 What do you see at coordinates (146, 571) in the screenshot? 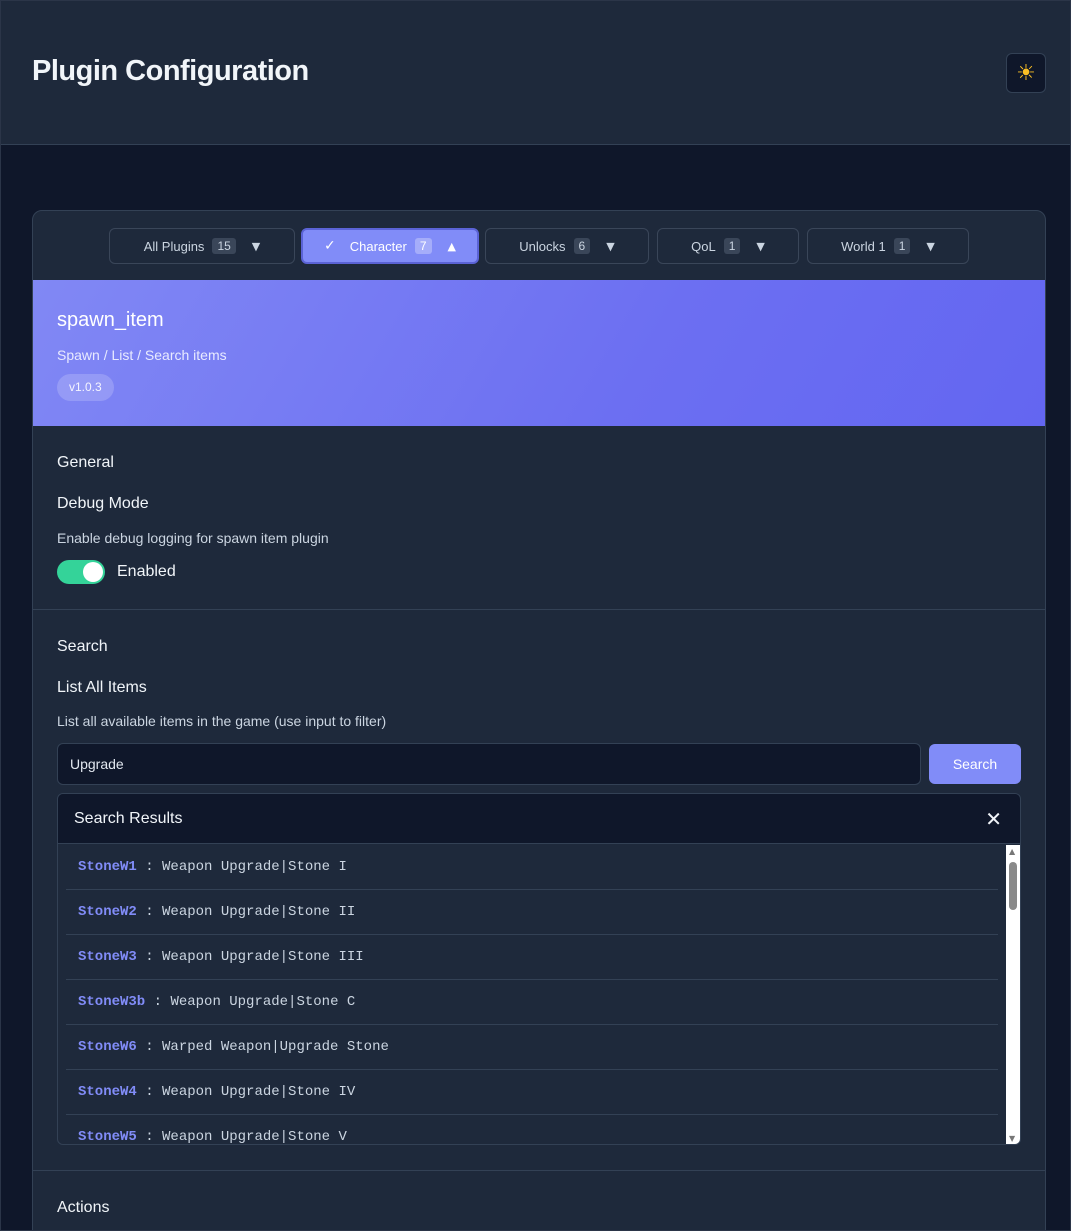
I see `toggle-label: Enabled` at bounding box center [146, 571].